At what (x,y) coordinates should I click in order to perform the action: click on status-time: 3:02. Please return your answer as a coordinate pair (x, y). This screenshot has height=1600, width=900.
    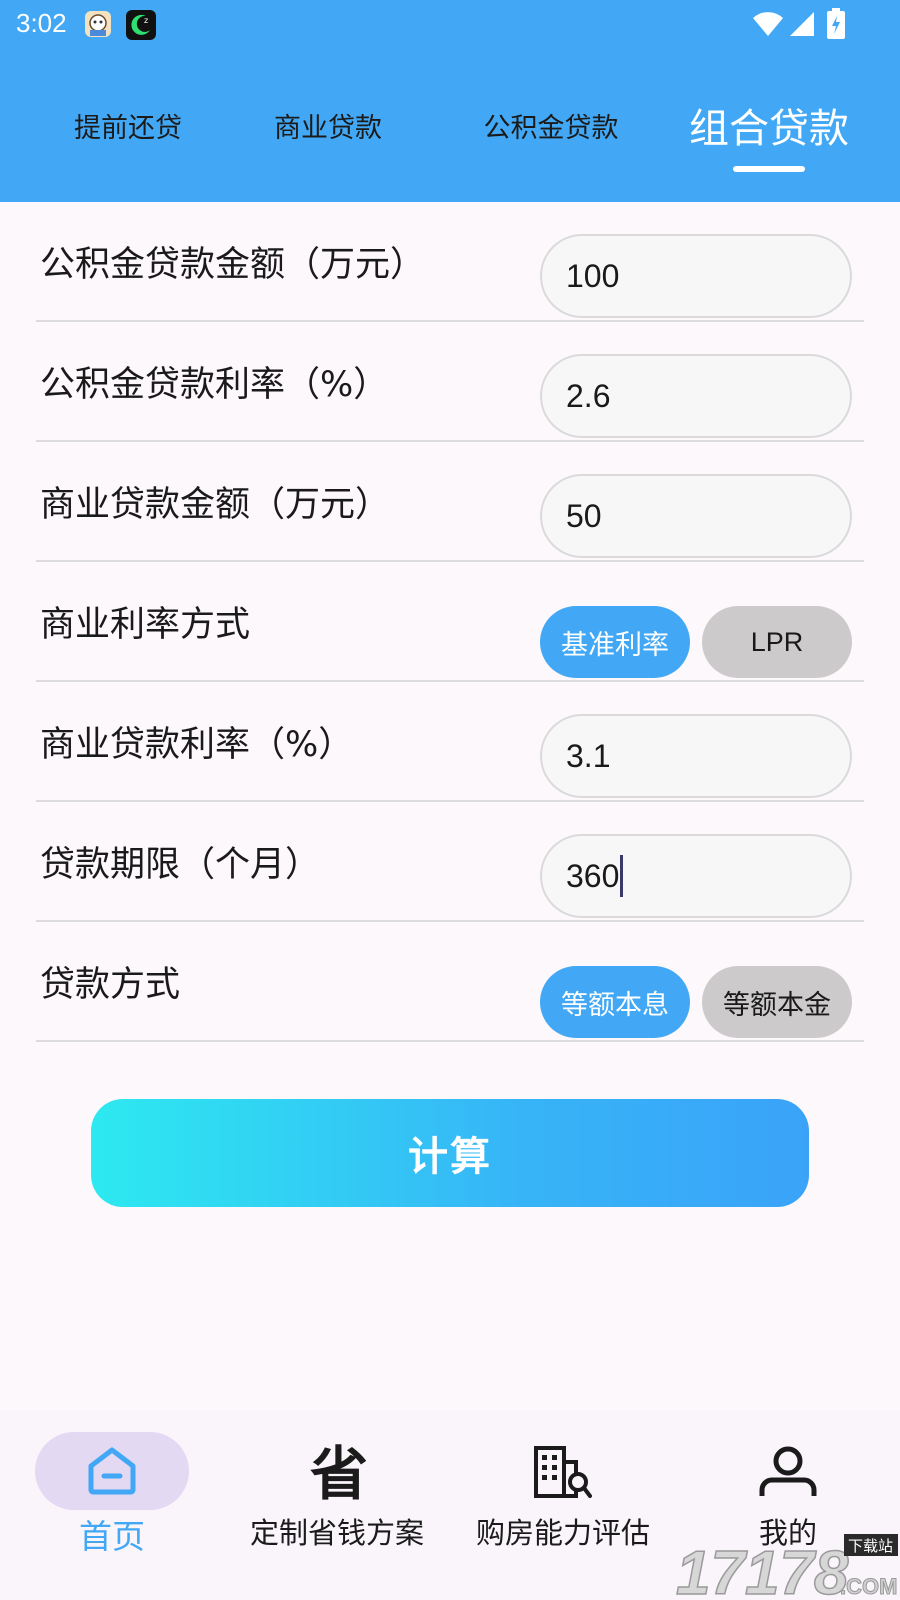
    Looking at the image, I should click on (41, 23).